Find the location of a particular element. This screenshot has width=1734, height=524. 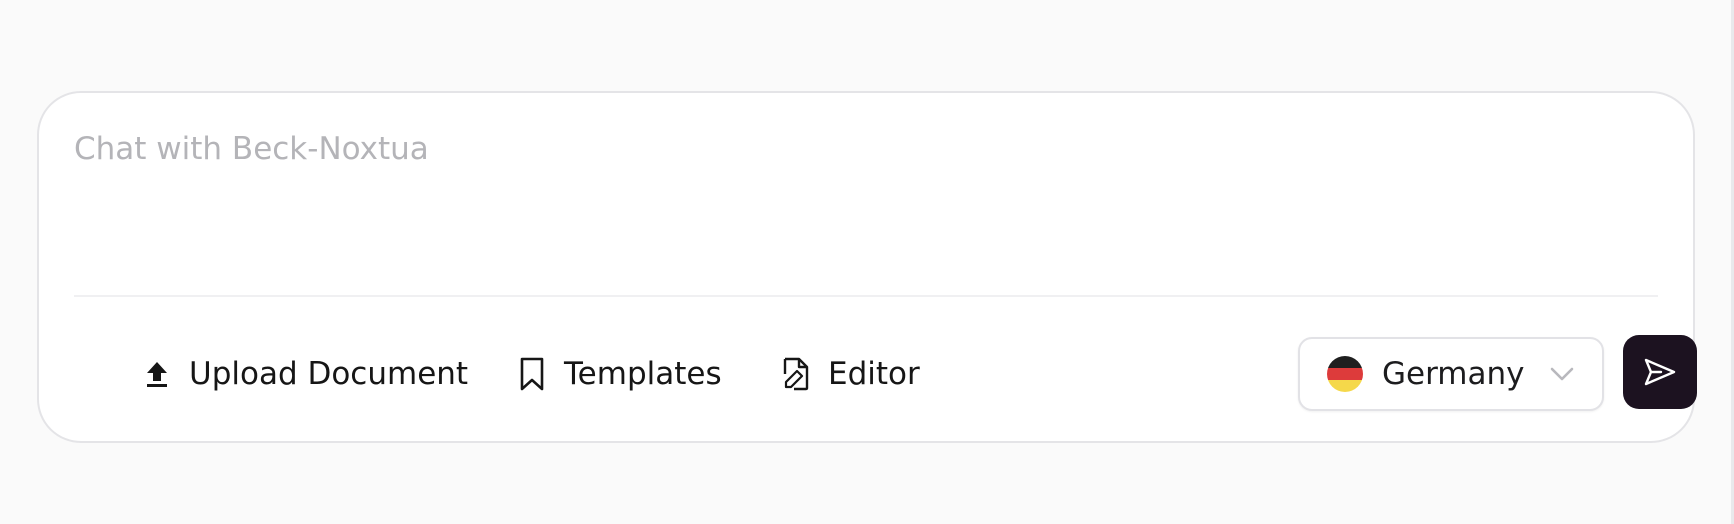

editor-label: Editor is located at coordinates (874, 374).